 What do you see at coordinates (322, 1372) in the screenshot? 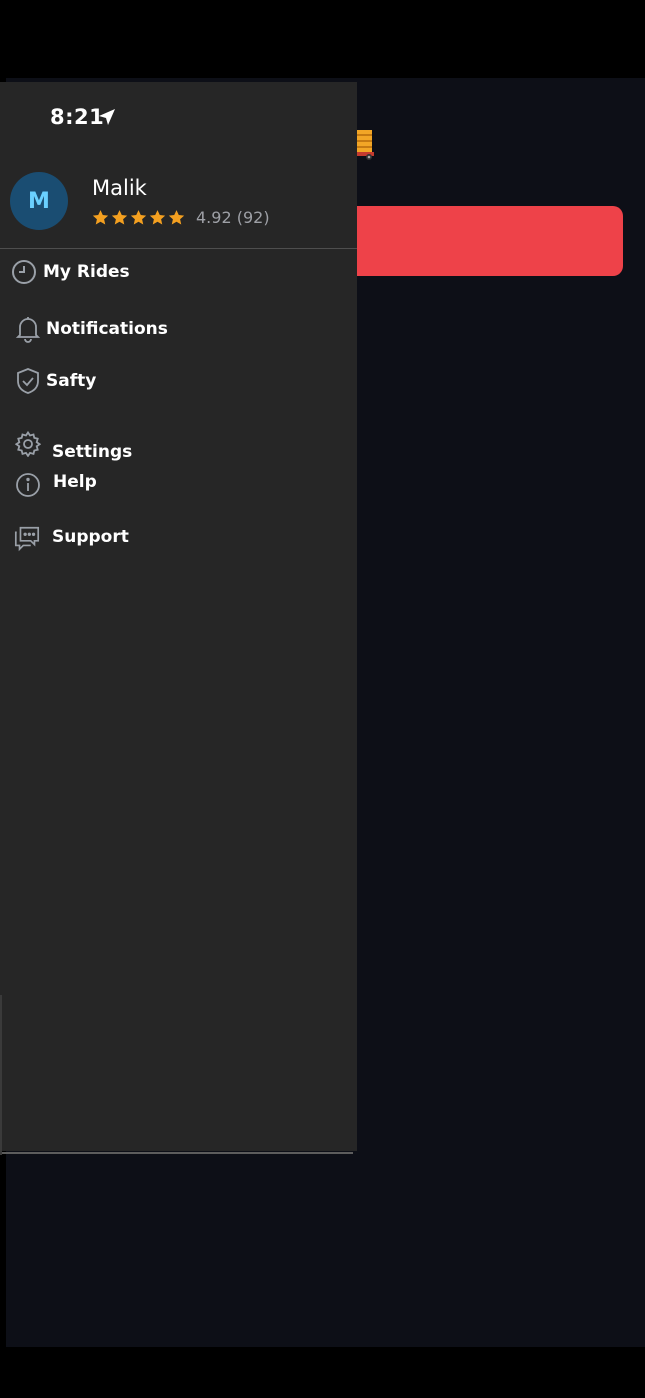
I see `bottom-letterbox` at bounding box center [322, 1372].